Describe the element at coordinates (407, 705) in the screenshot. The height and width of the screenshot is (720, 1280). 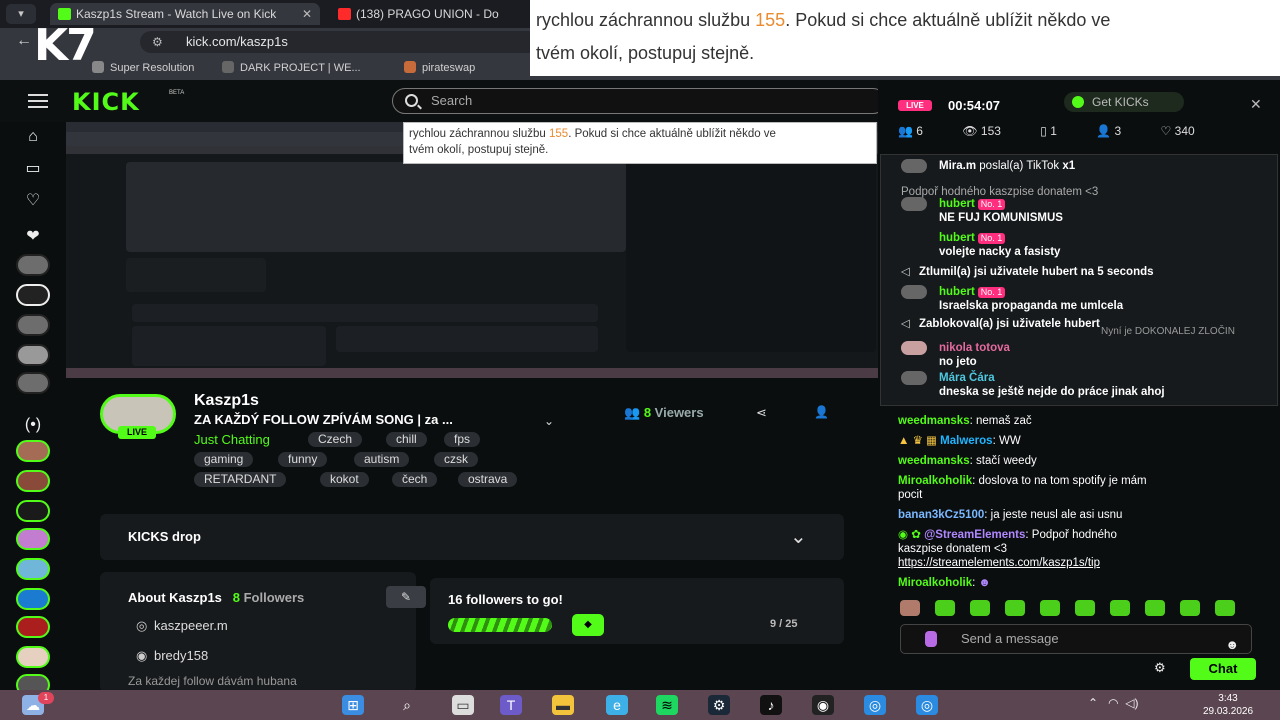
I see `search-icon: ⌕` at that location.